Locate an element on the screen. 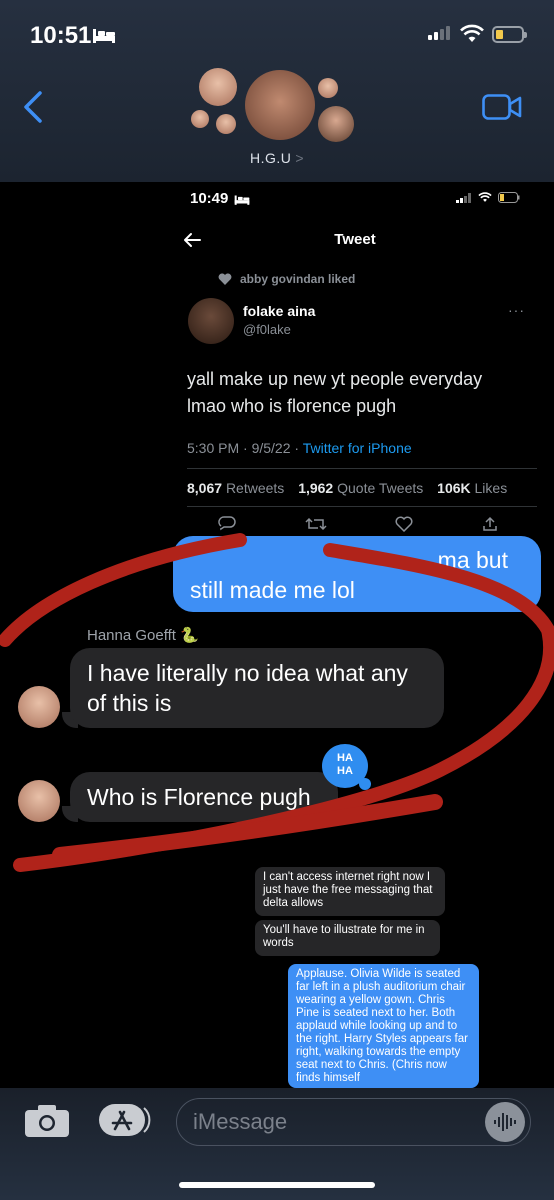 The image size is (554, 1200). wifi-icon is located at coordinates (472, 33).